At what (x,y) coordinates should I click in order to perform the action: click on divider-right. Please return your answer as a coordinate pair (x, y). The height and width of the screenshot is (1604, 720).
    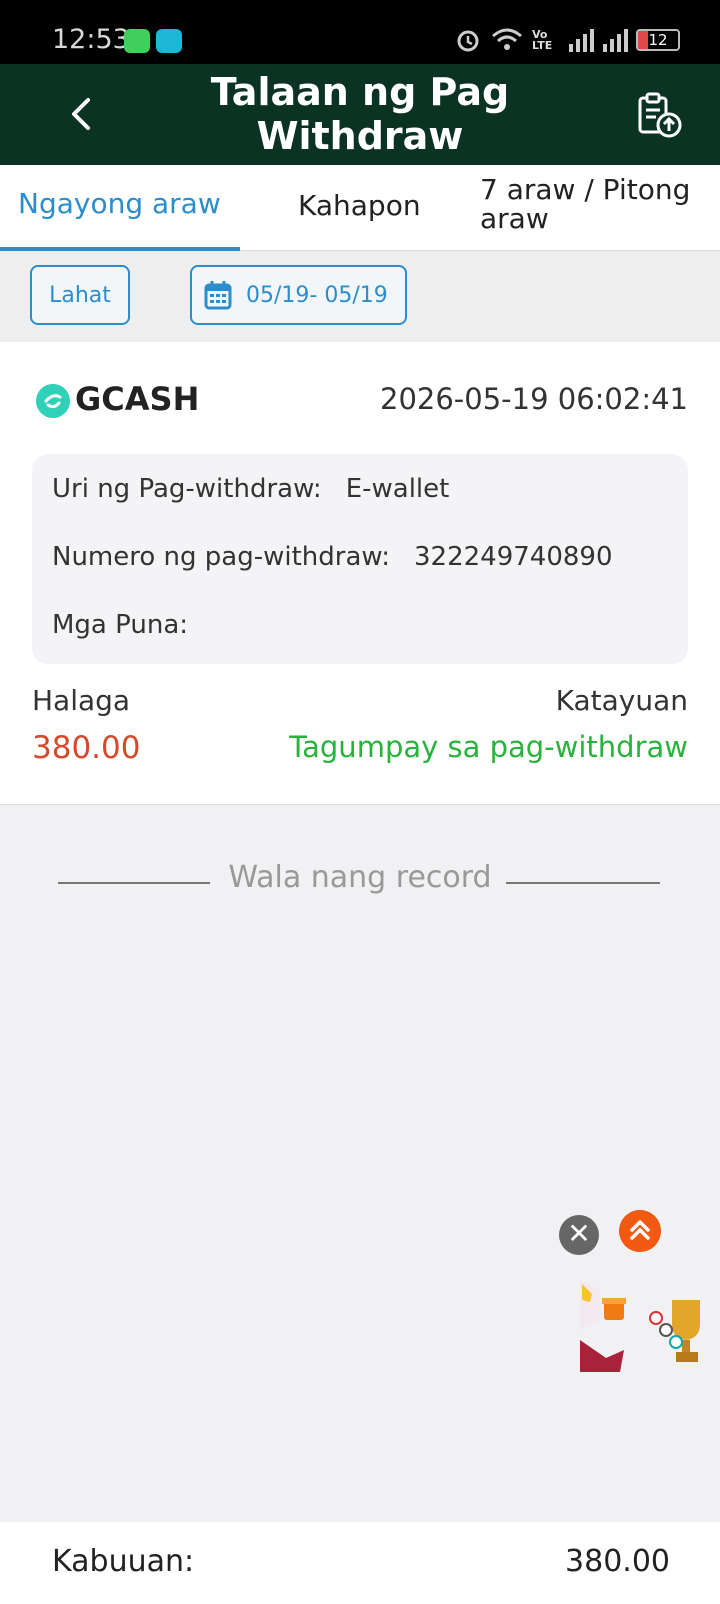
    Looking at the image, I should click on (583, 883).